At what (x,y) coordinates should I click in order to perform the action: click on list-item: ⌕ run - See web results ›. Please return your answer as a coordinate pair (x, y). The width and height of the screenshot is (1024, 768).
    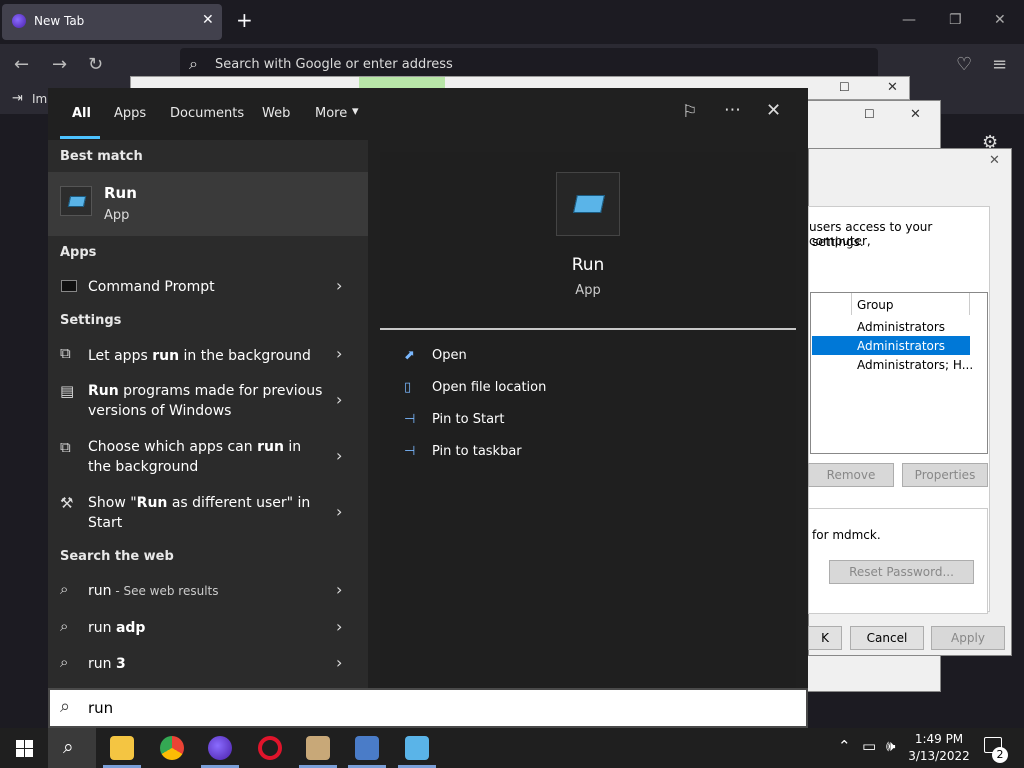
    Looking at the image, I should click on (208, 594).